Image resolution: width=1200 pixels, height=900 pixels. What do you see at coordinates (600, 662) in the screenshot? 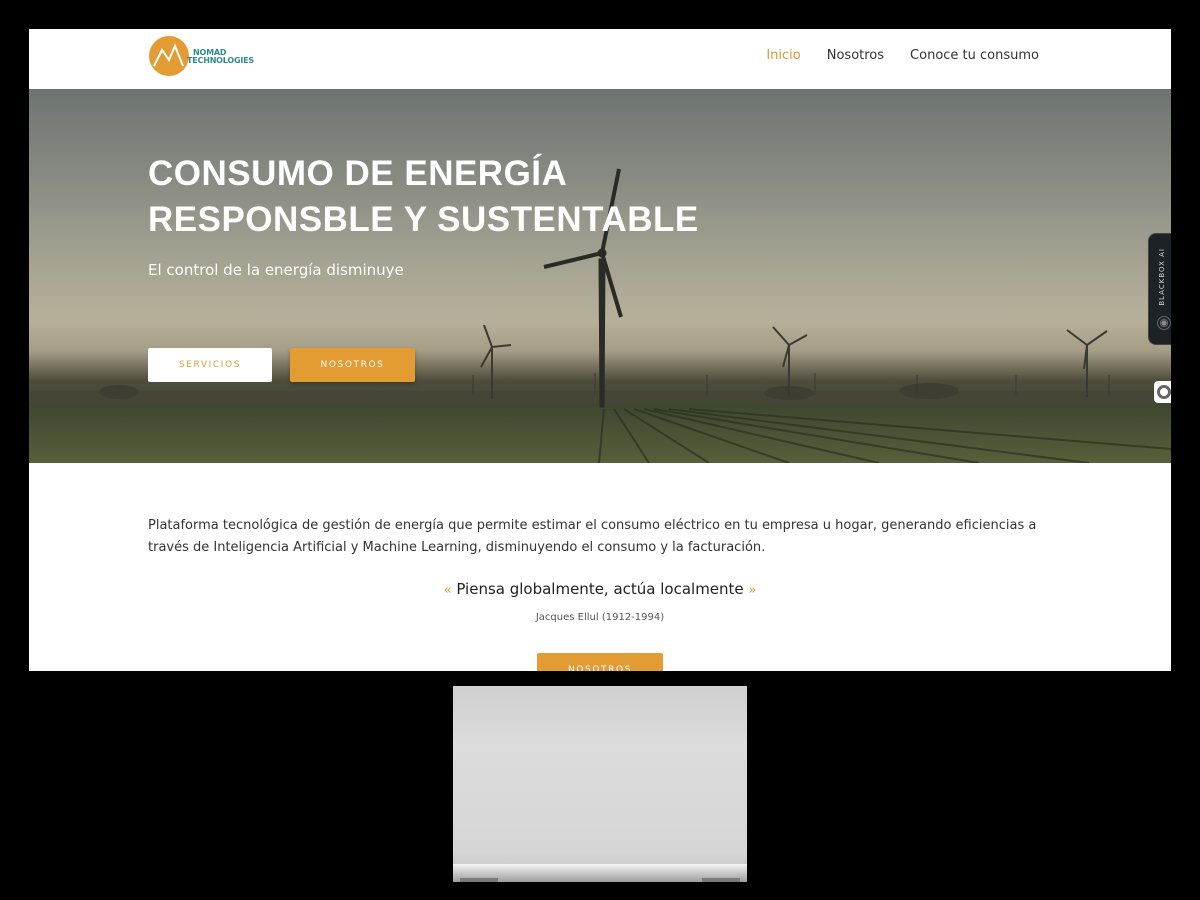
I see `content-nosotros-button: NOSOTROS` at bounding box center [600, 662].